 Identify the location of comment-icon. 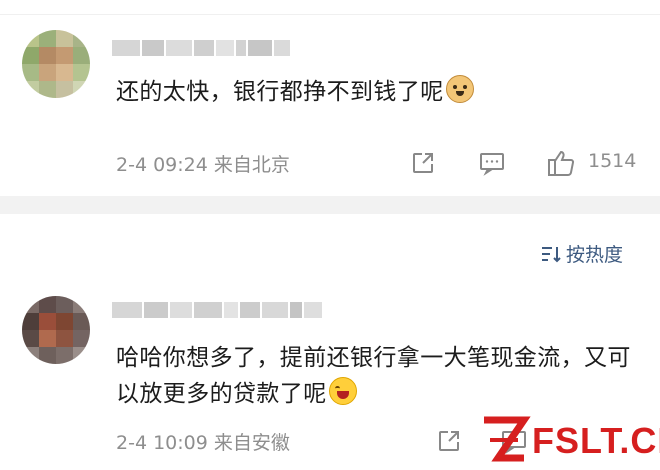
(492, 165).